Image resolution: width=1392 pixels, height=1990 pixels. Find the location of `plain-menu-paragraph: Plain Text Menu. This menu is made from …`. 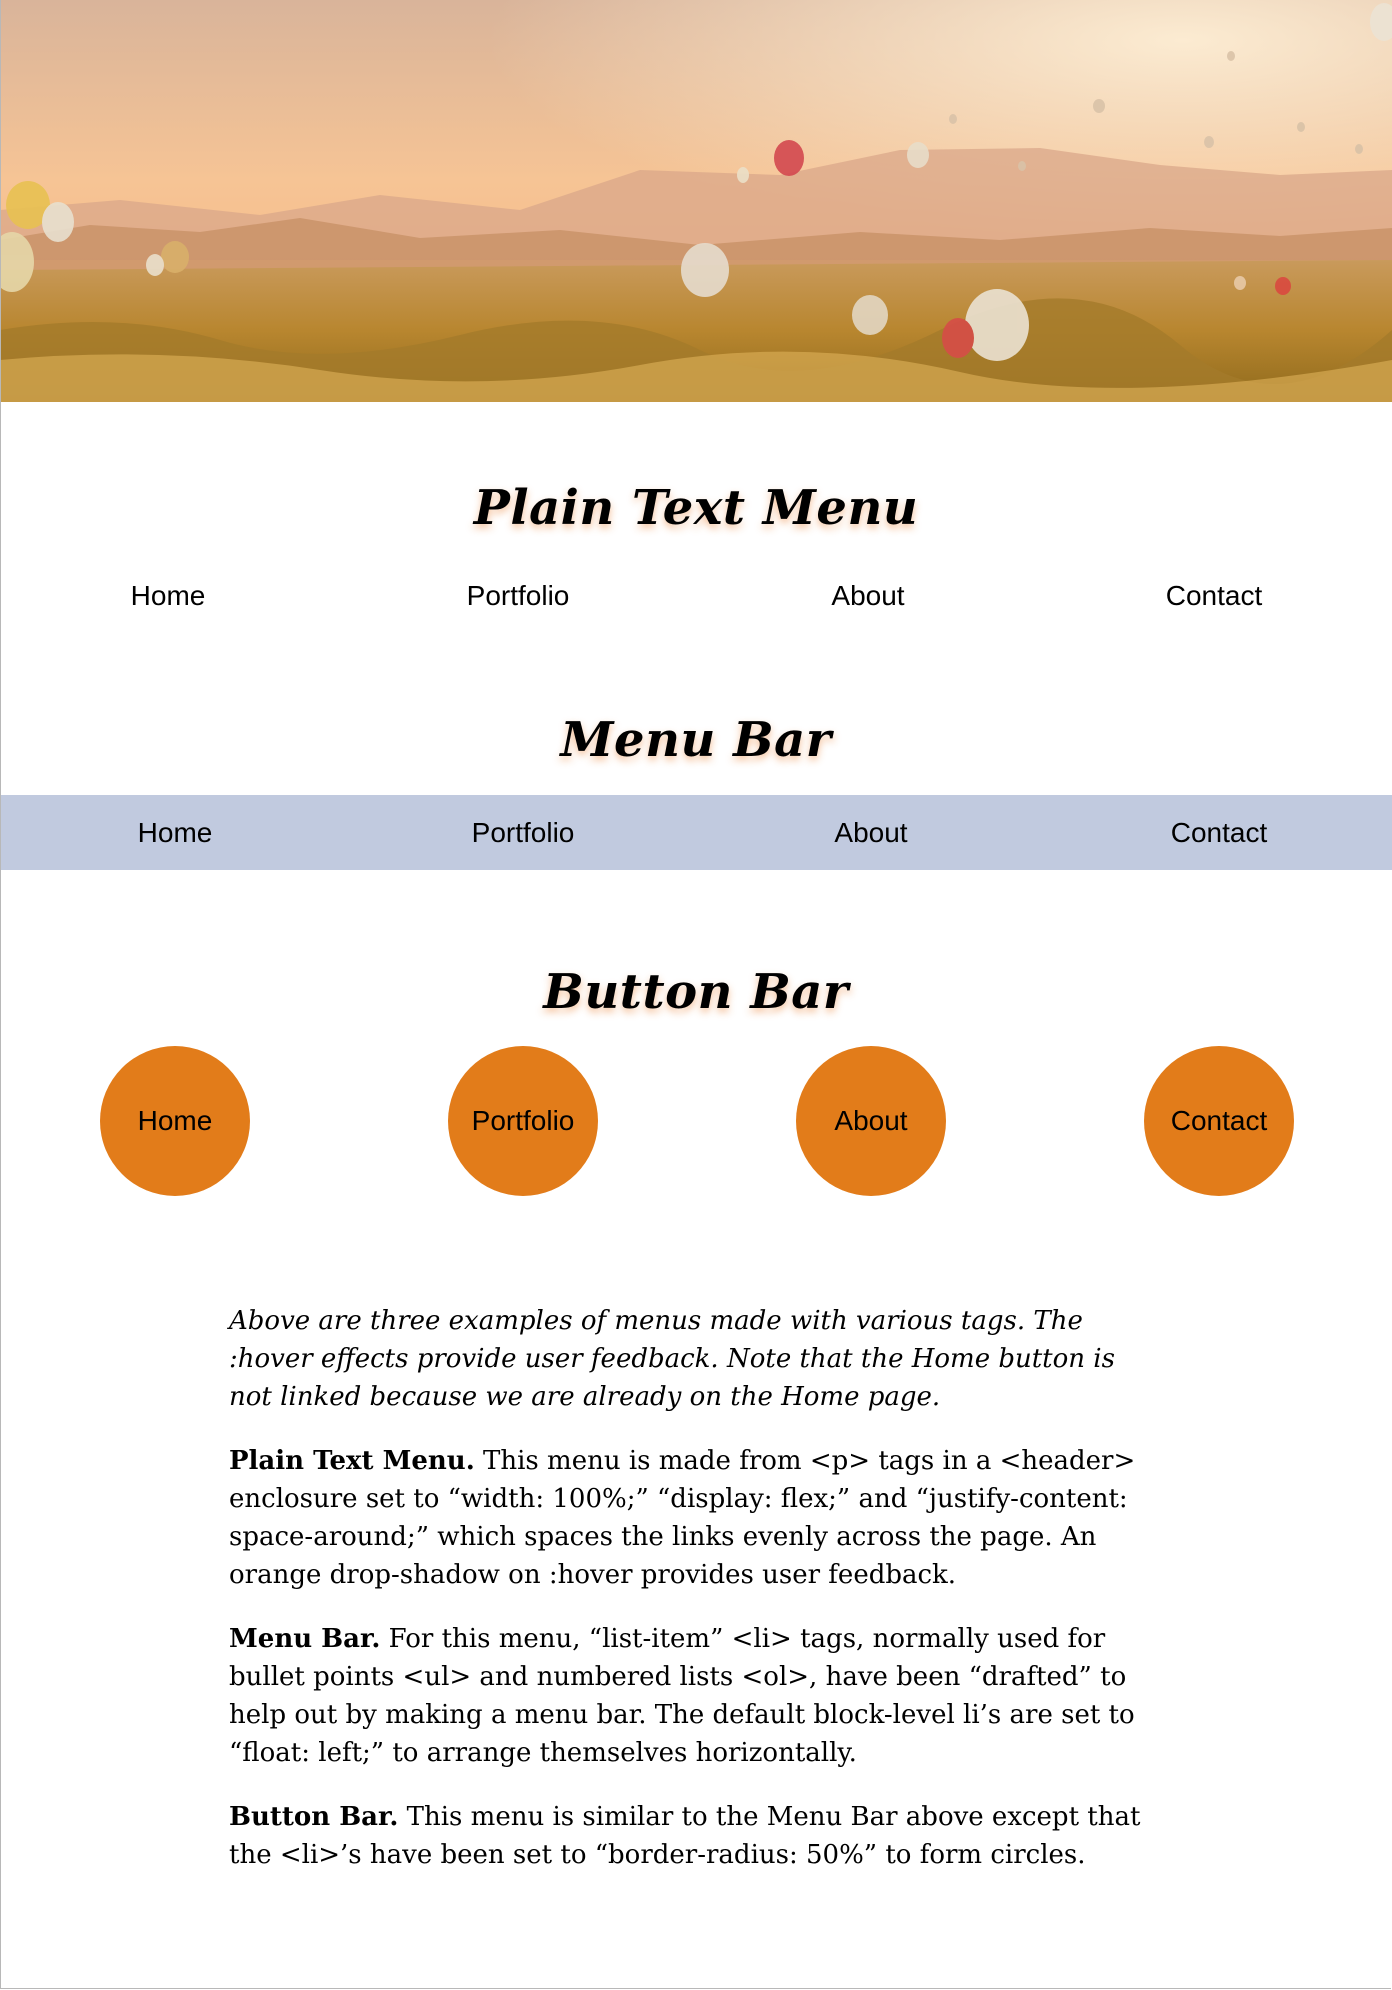

plain-menu-paragraph: Plain Text Menu. This menu is made from … is located at coordinates (694, 1518).